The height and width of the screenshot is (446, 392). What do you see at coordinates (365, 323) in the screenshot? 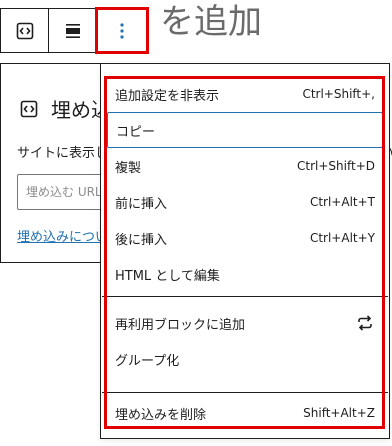
I see `reusable-icon` at bounding box center [365, 323].